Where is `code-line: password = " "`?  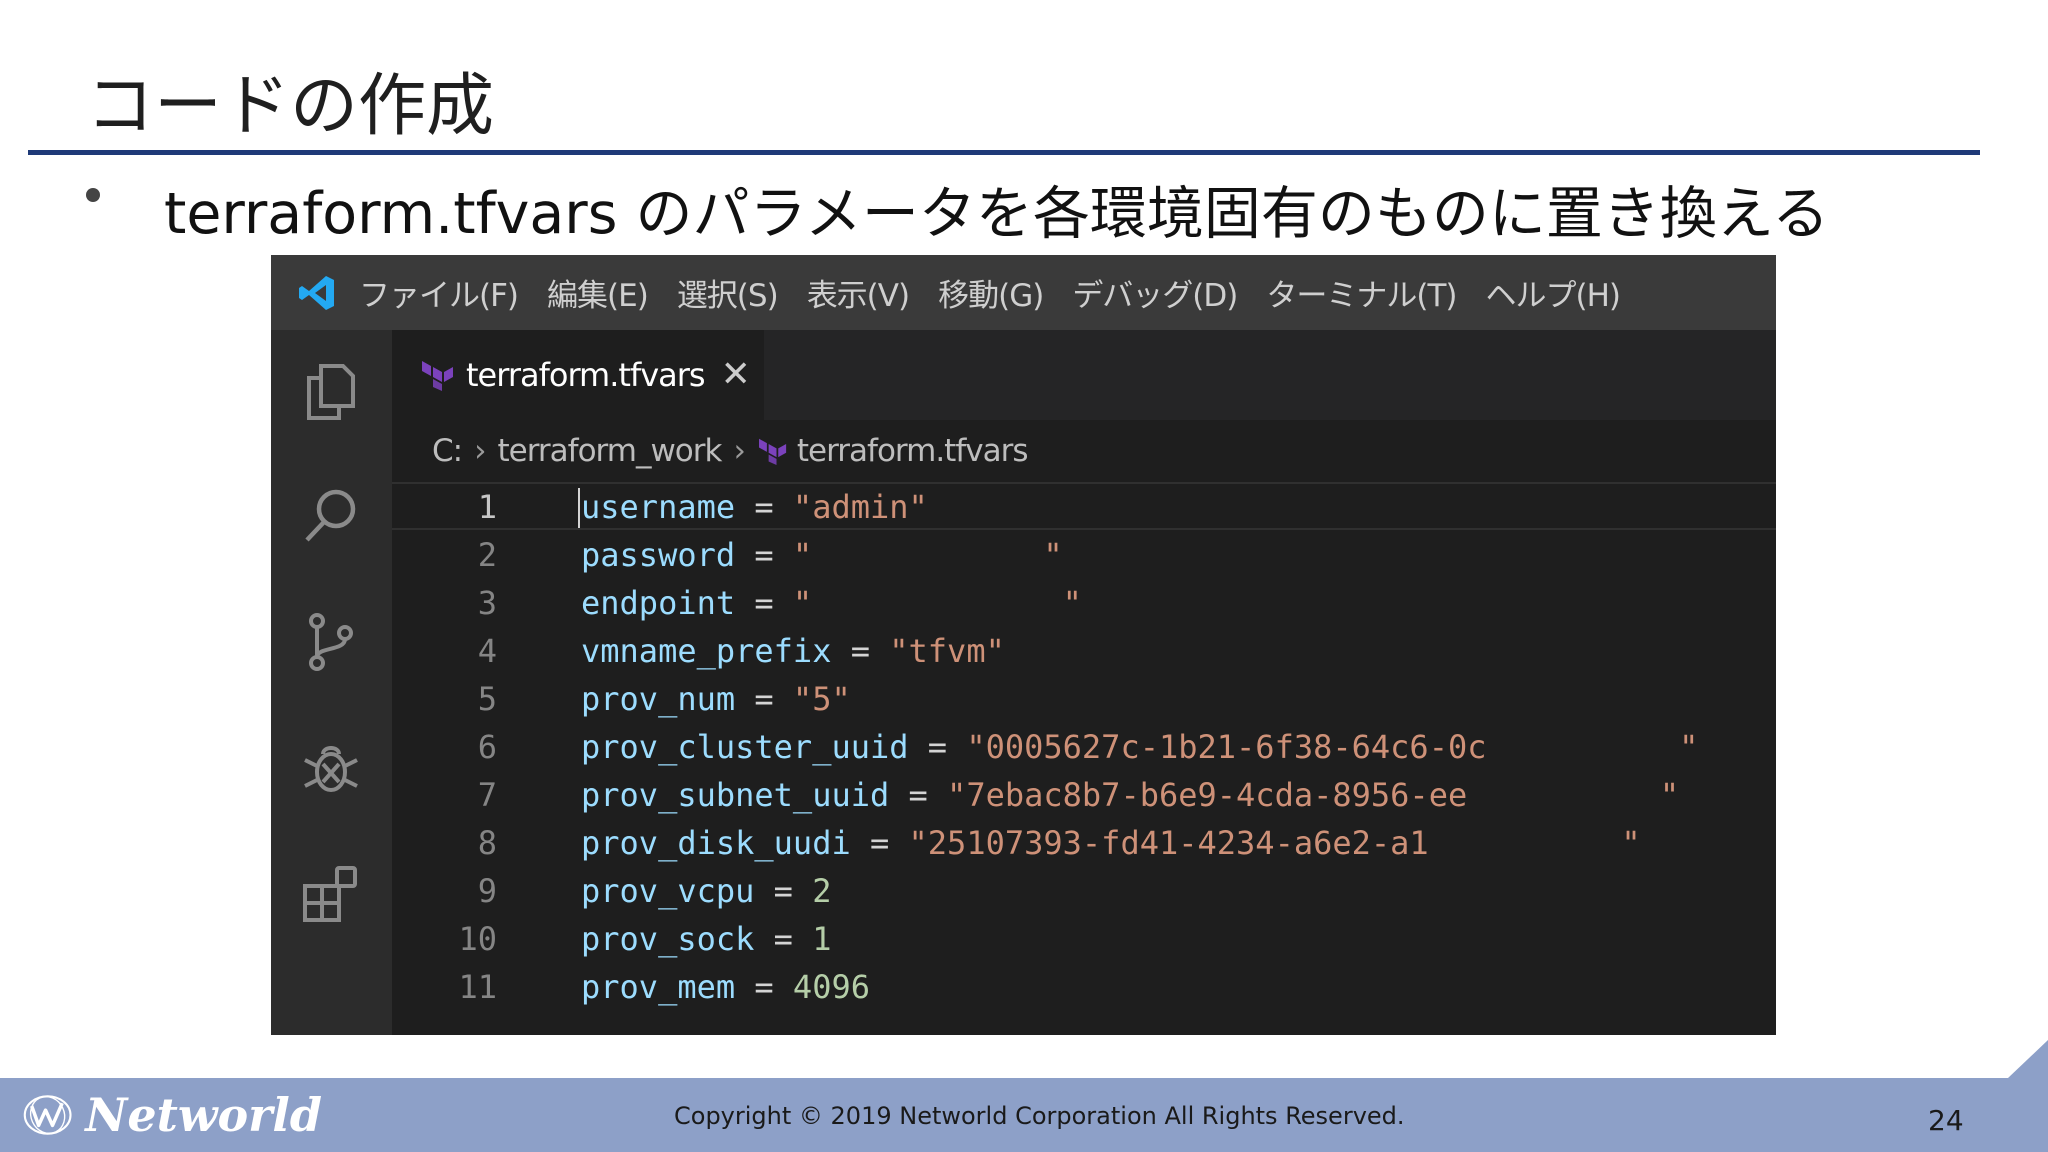 code-line: password = " " is located at coordinates (822, 555).